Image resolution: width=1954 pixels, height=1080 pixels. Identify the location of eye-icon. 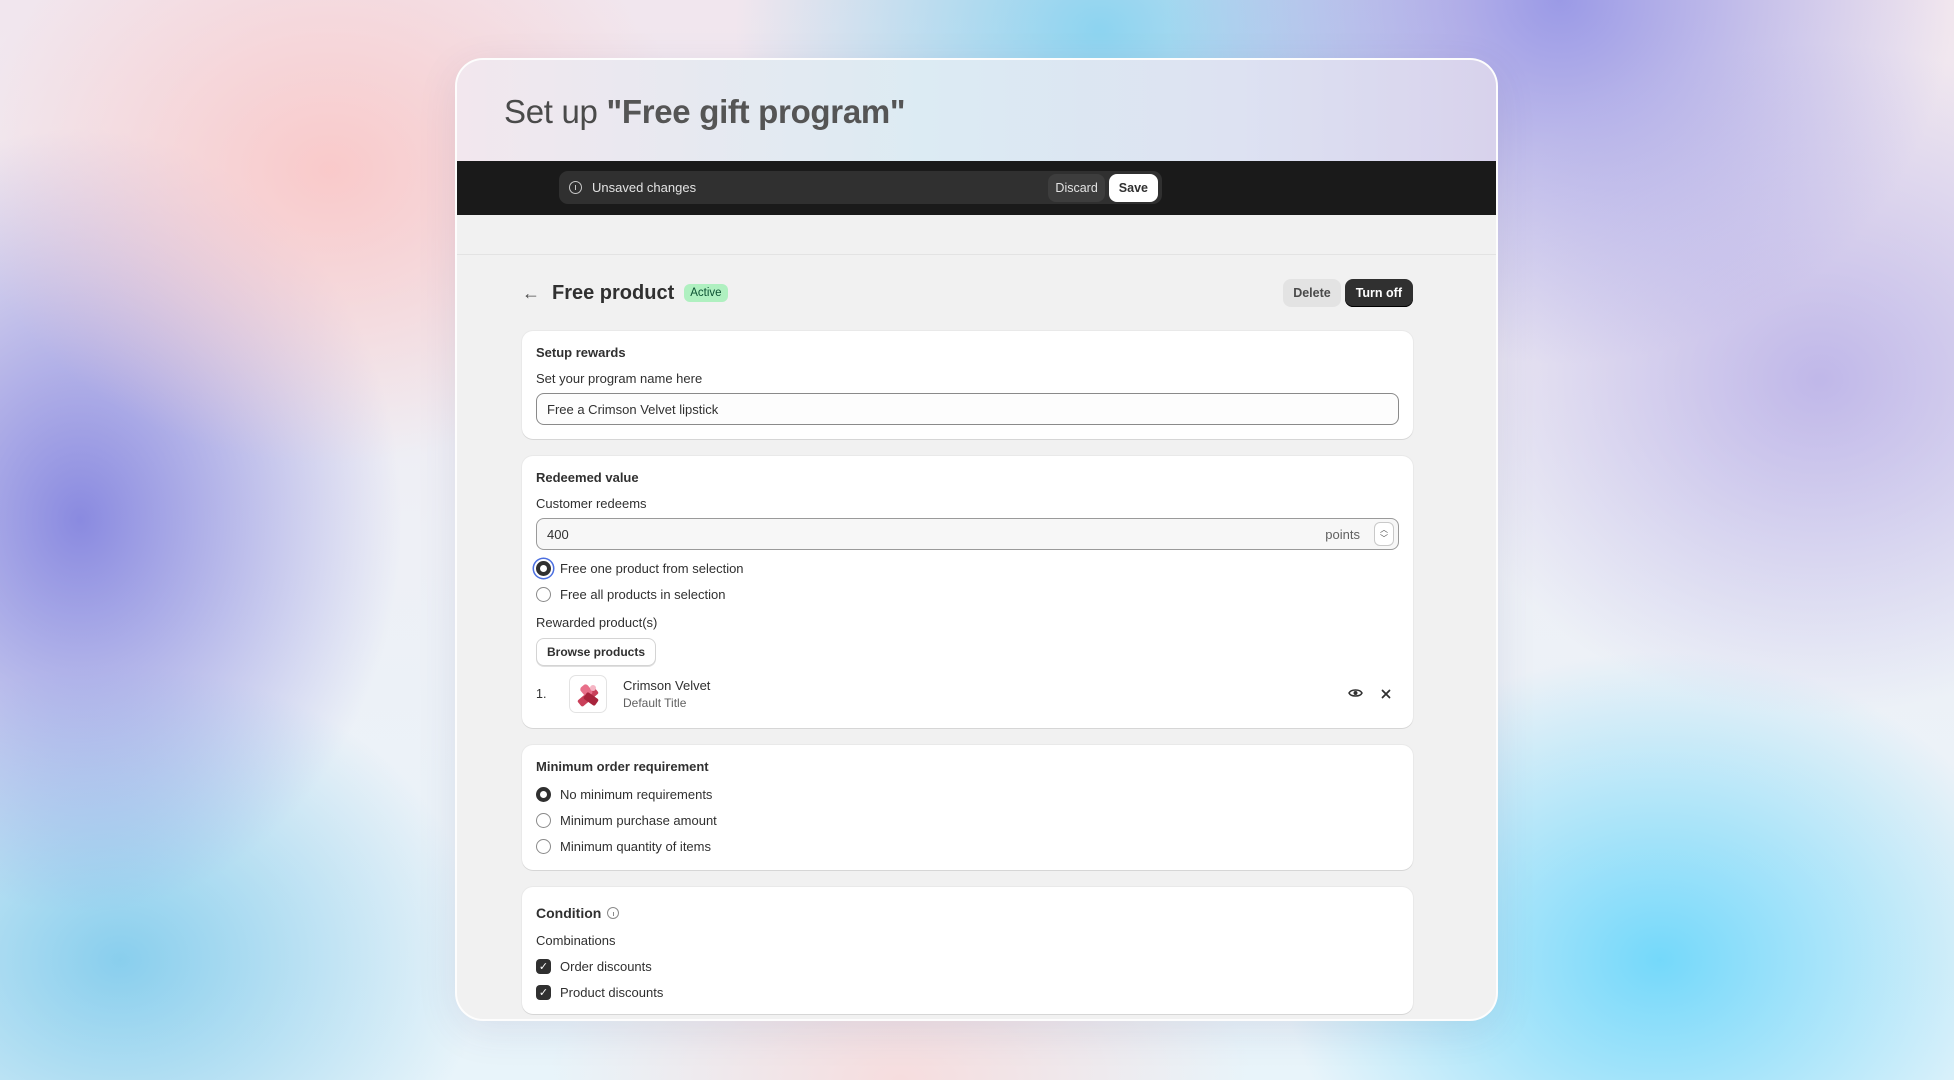
(1355, 694).